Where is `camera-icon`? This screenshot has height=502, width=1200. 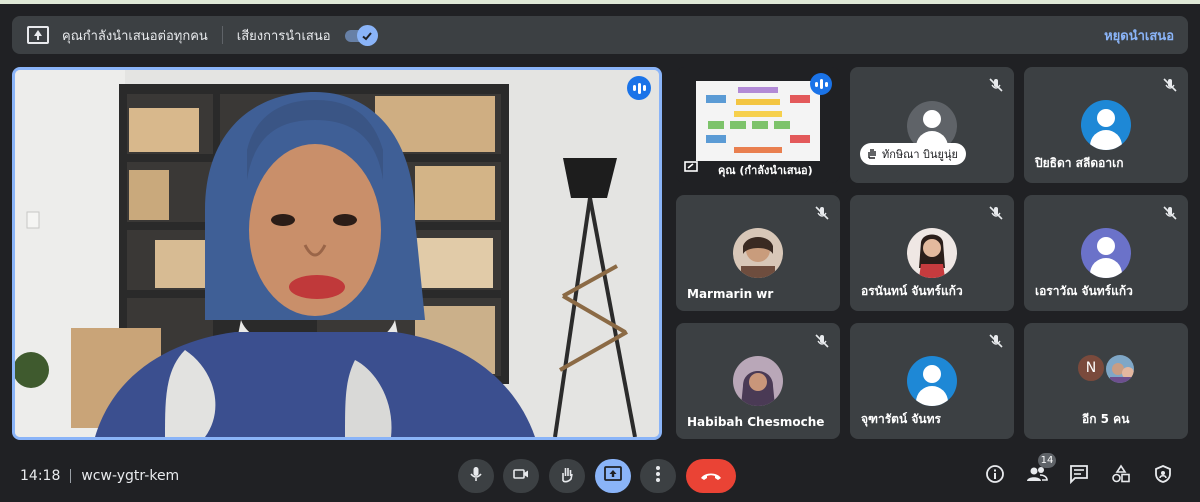 camera-icon is located at coordinates (521, 476).